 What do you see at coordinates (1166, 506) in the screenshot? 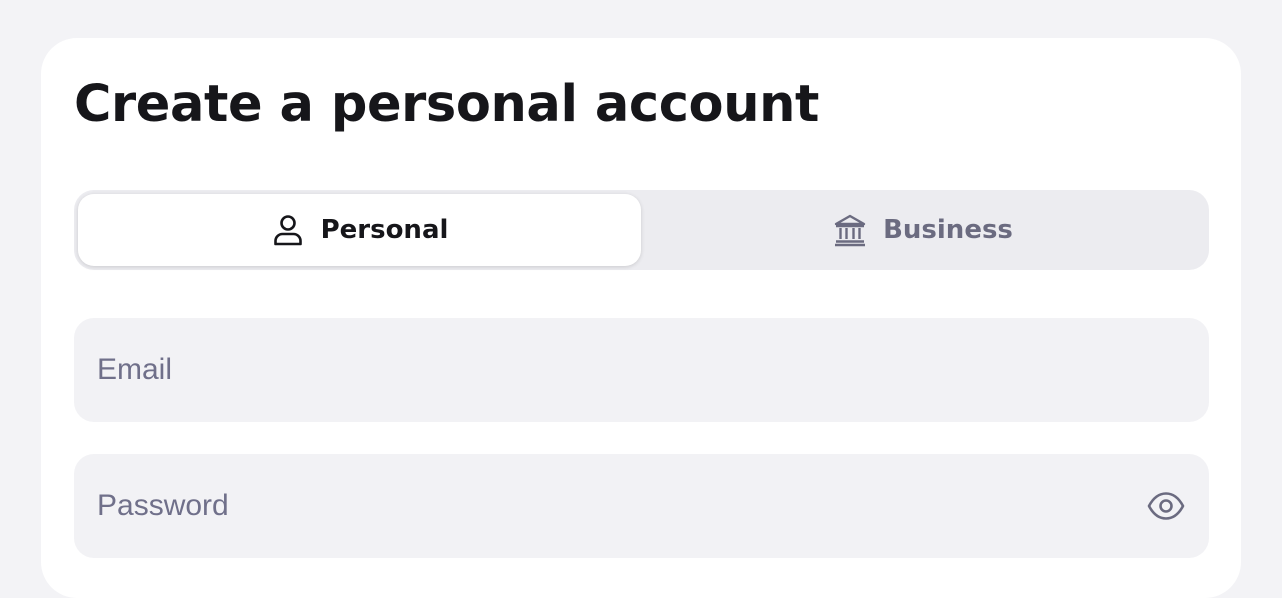
I see `eye-icon` at bounding box center [1166, 506].